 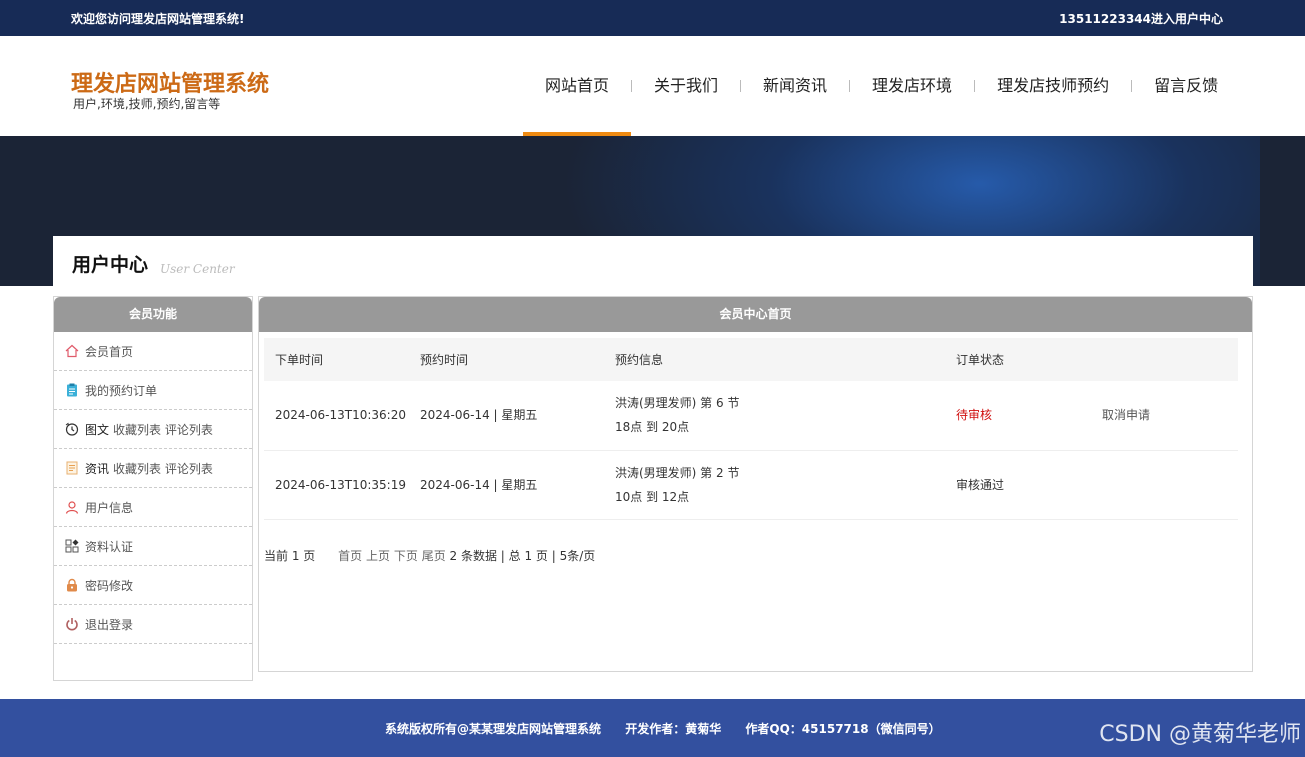 I want to click on pager-current: 当前 1 页, so click(x=290, y=556).